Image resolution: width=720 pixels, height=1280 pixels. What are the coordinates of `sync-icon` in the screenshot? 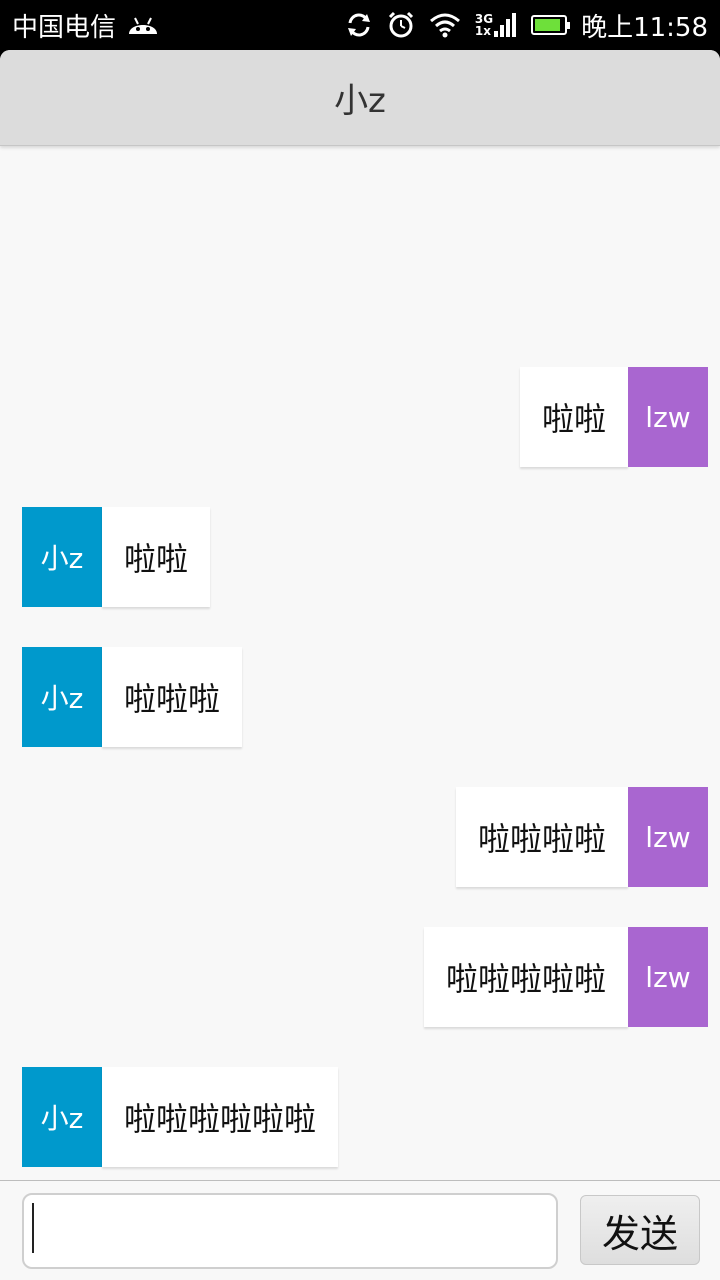 It's located at (359, 25).